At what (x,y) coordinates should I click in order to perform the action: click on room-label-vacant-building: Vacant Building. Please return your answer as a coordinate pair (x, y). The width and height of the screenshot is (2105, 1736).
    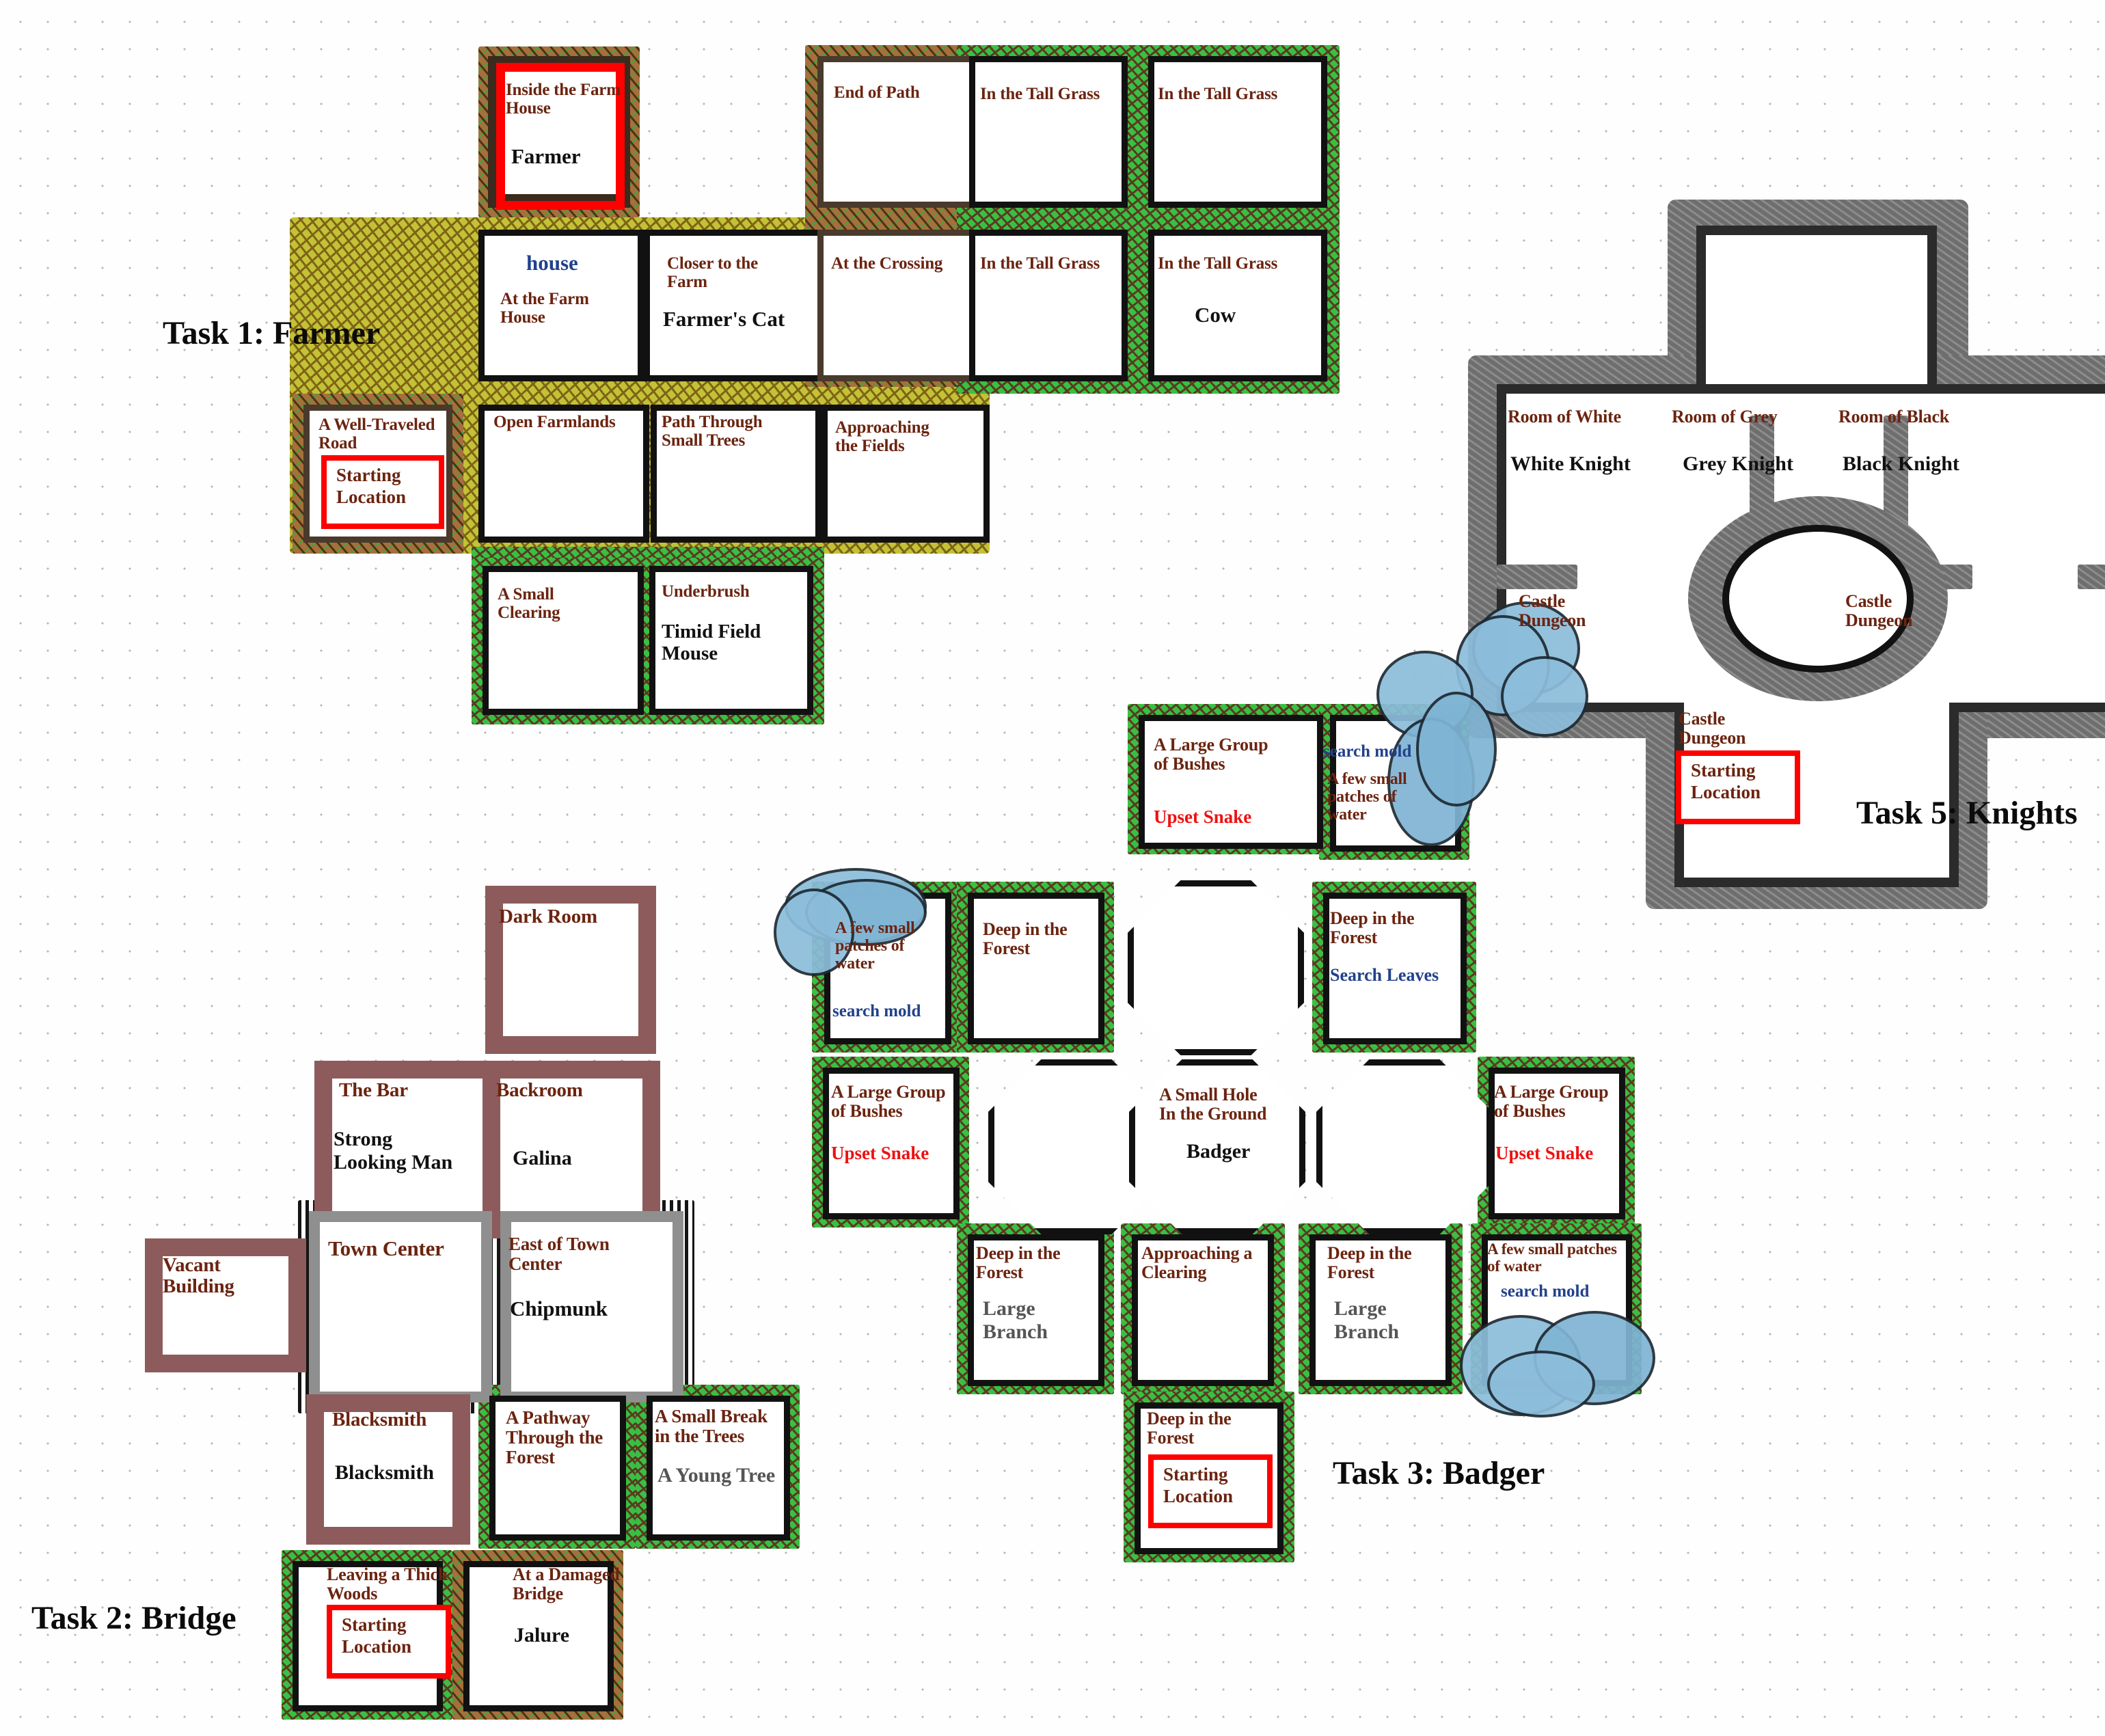
    Looking at the image, I should click on (198, 1276).